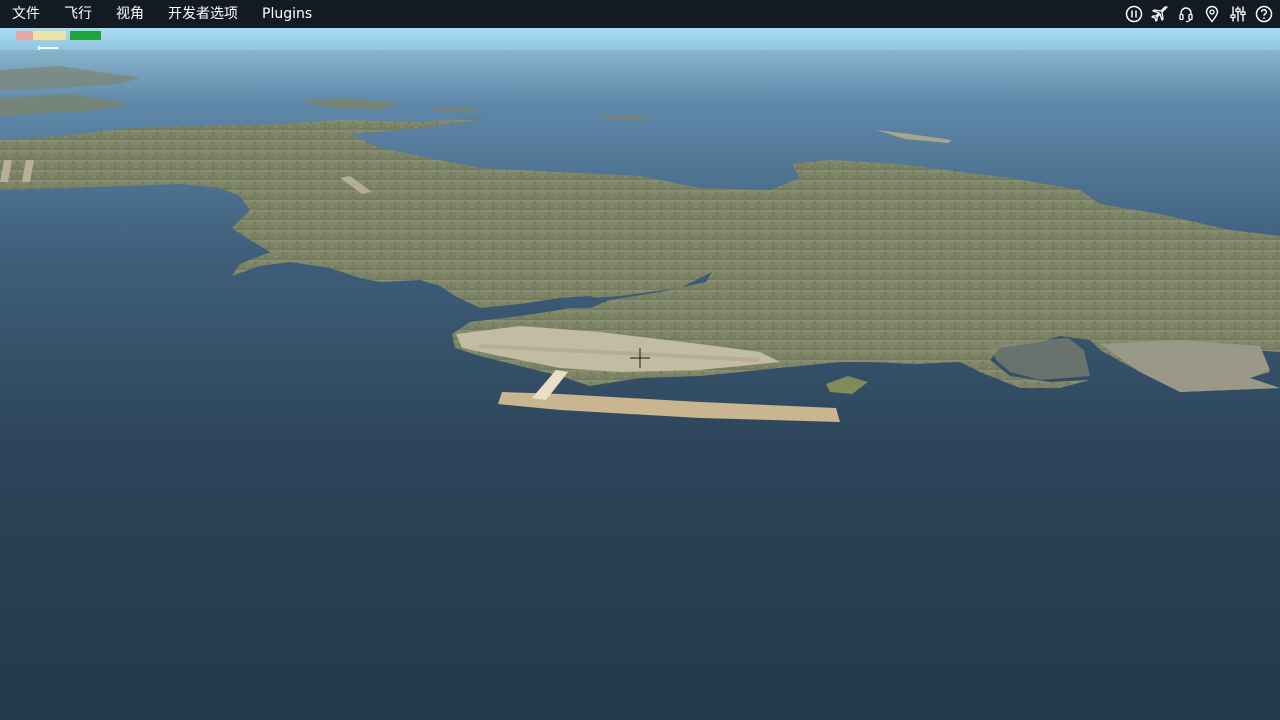  Describe the element at coordinates (1160, 14) in the screenshot. I see `airplane-icon` at that location.